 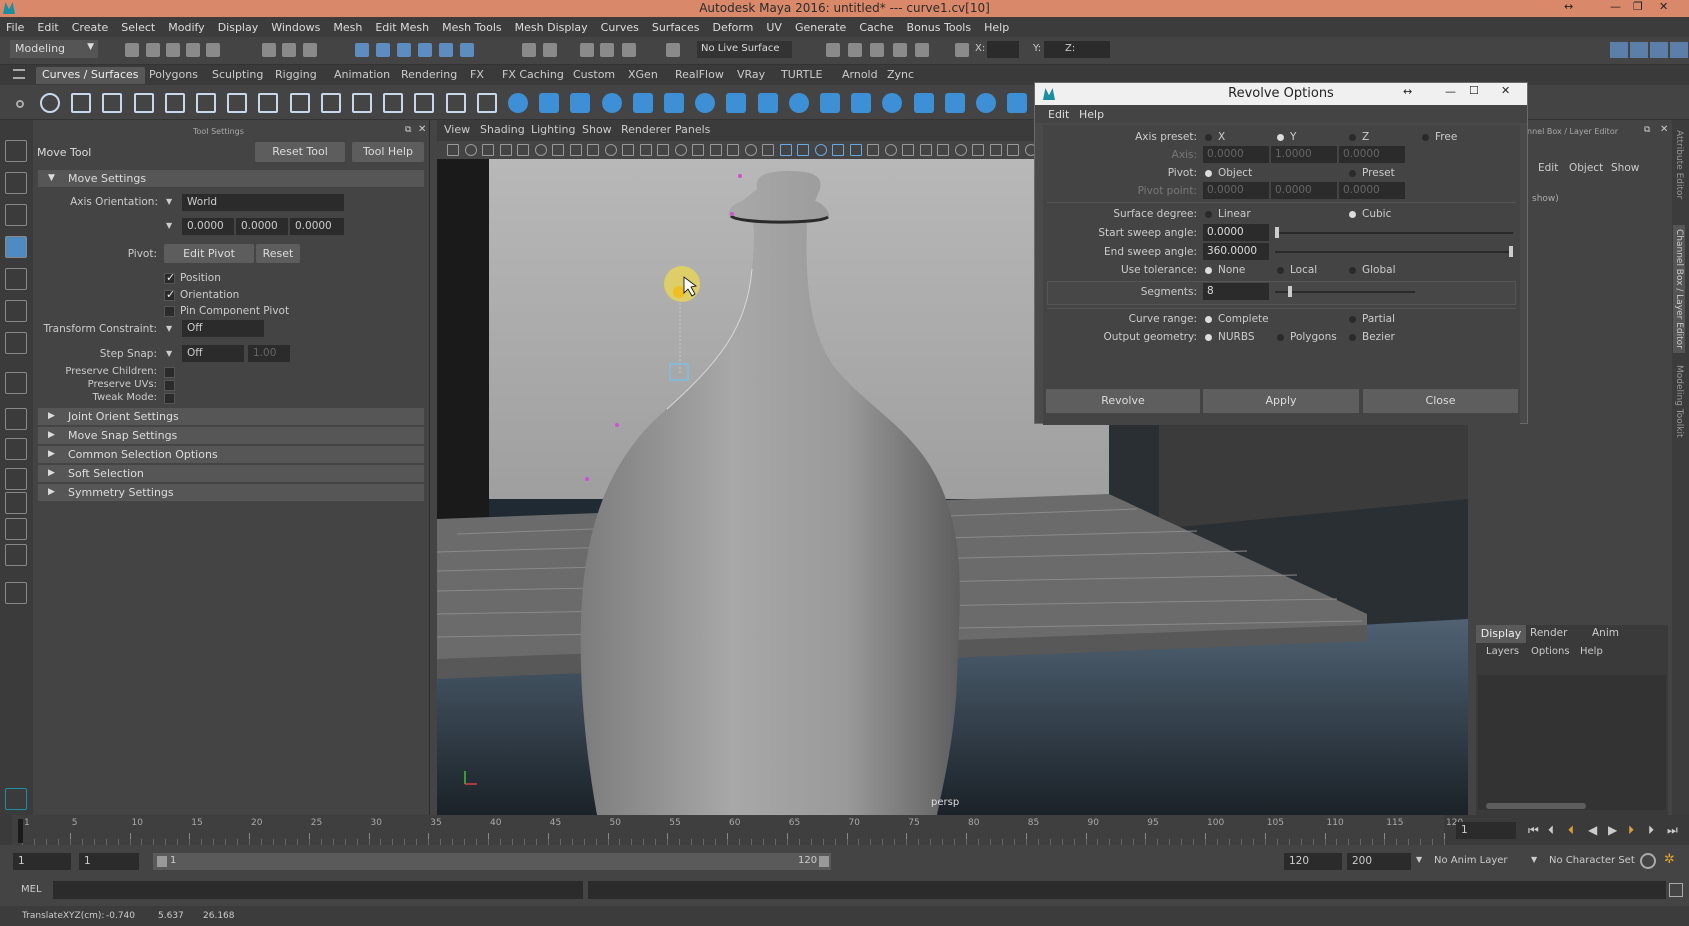 I want to click on surface-degree-linear-radio, so click(x=1208, y=214).